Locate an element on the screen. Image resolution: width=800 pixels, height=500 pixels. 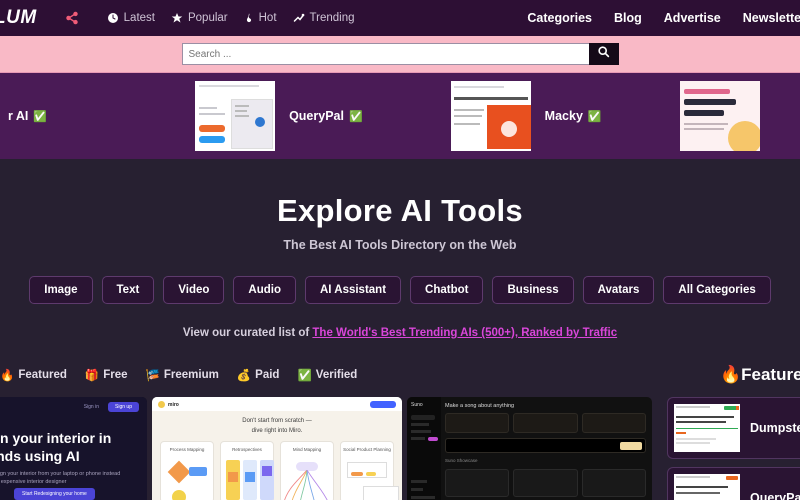
carousel-item-name: QueryPal is located at coordinates (316, 116).